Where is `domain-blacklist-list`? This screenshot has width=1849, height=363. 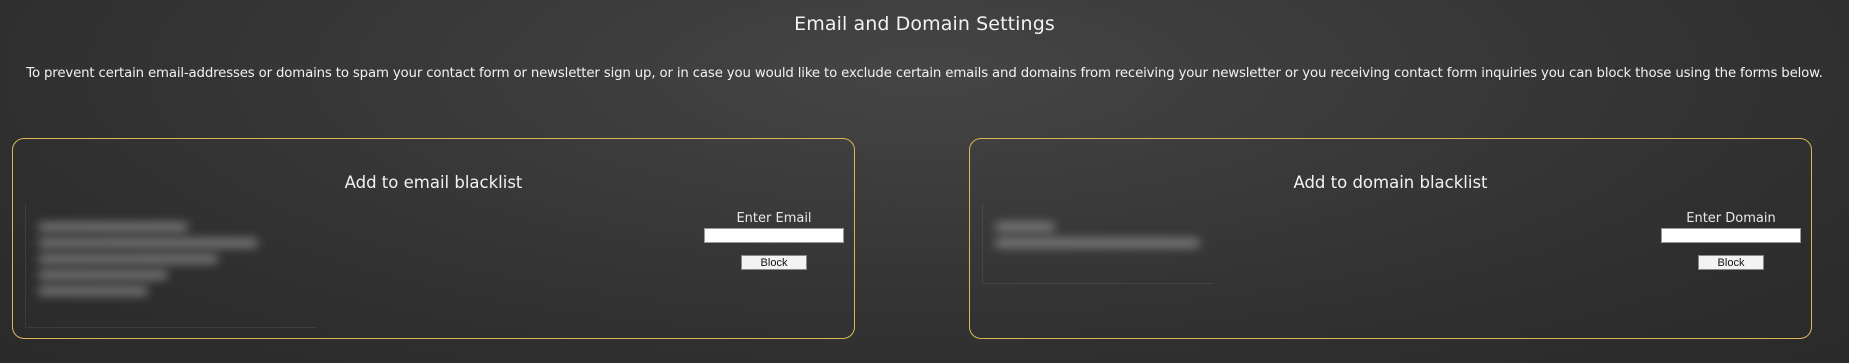
domain-blacklist-list is located at coordinates (1097, 243).